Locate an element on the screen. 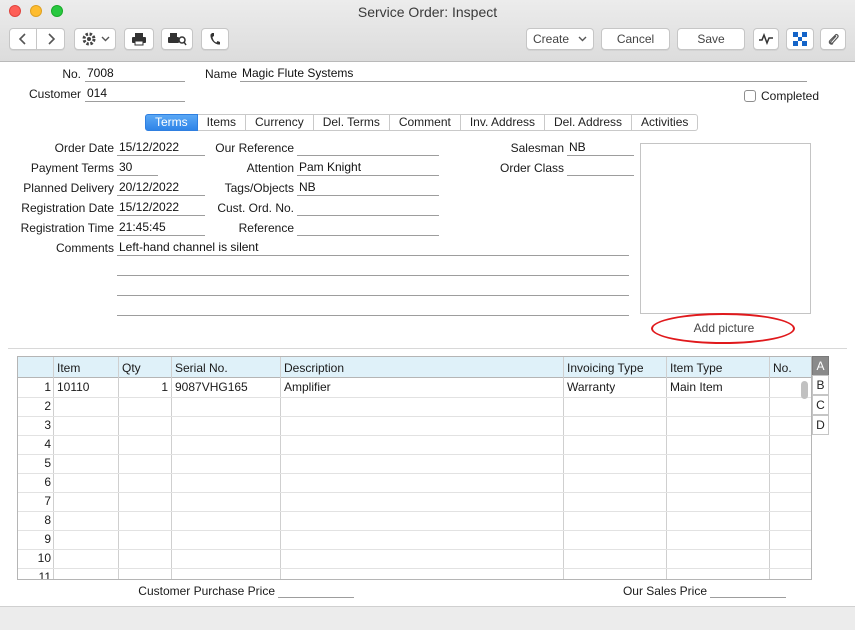 This screenshot has width=855, height=630. tab-terms: Terms is located at coordinates (171, 122).